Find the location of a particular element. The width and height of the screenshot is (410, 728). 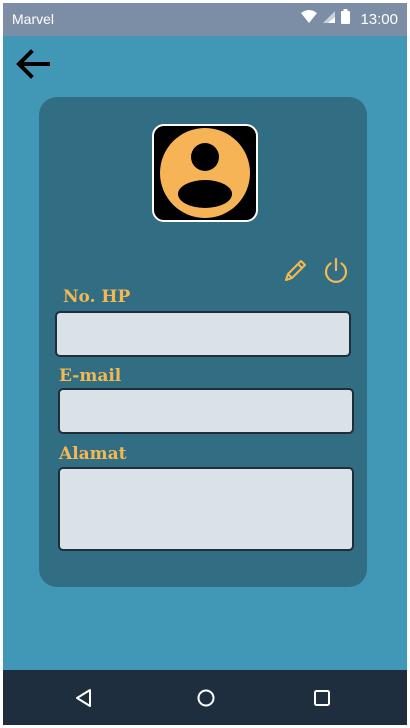

pencil-edit-icon is located at coordinates (295, 270).